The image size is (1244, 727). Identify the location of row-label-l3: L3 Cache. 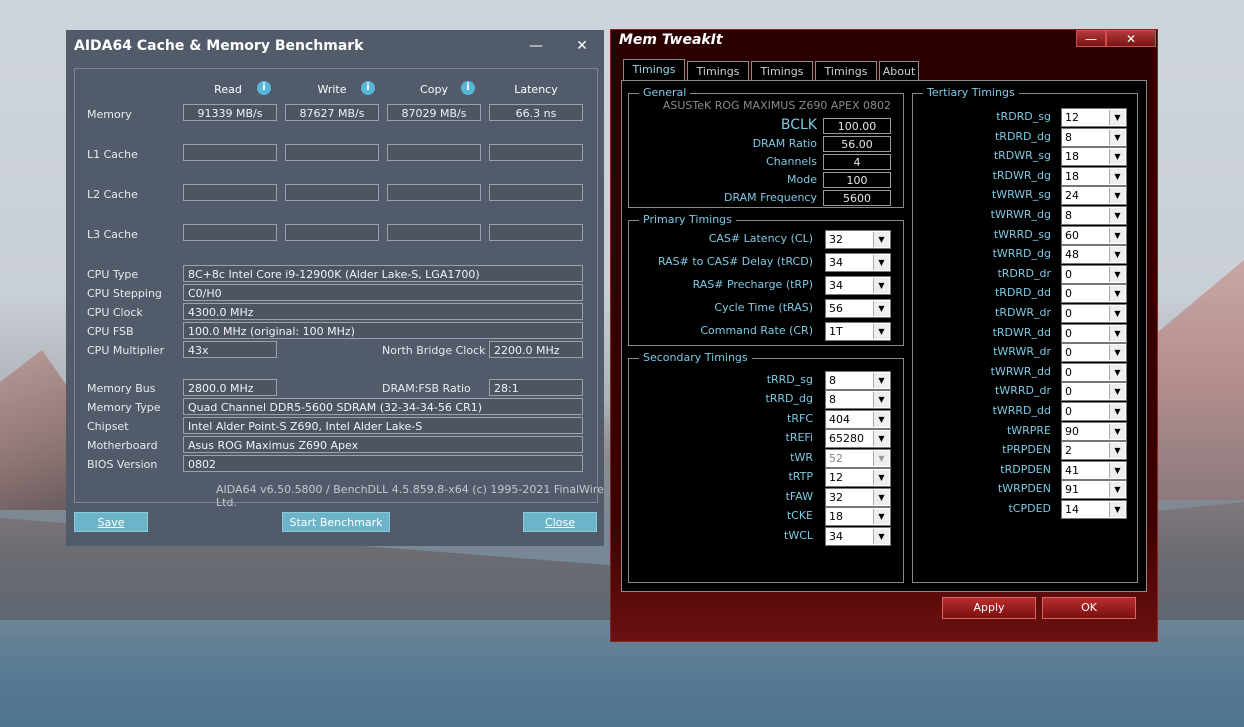
(112, 234).